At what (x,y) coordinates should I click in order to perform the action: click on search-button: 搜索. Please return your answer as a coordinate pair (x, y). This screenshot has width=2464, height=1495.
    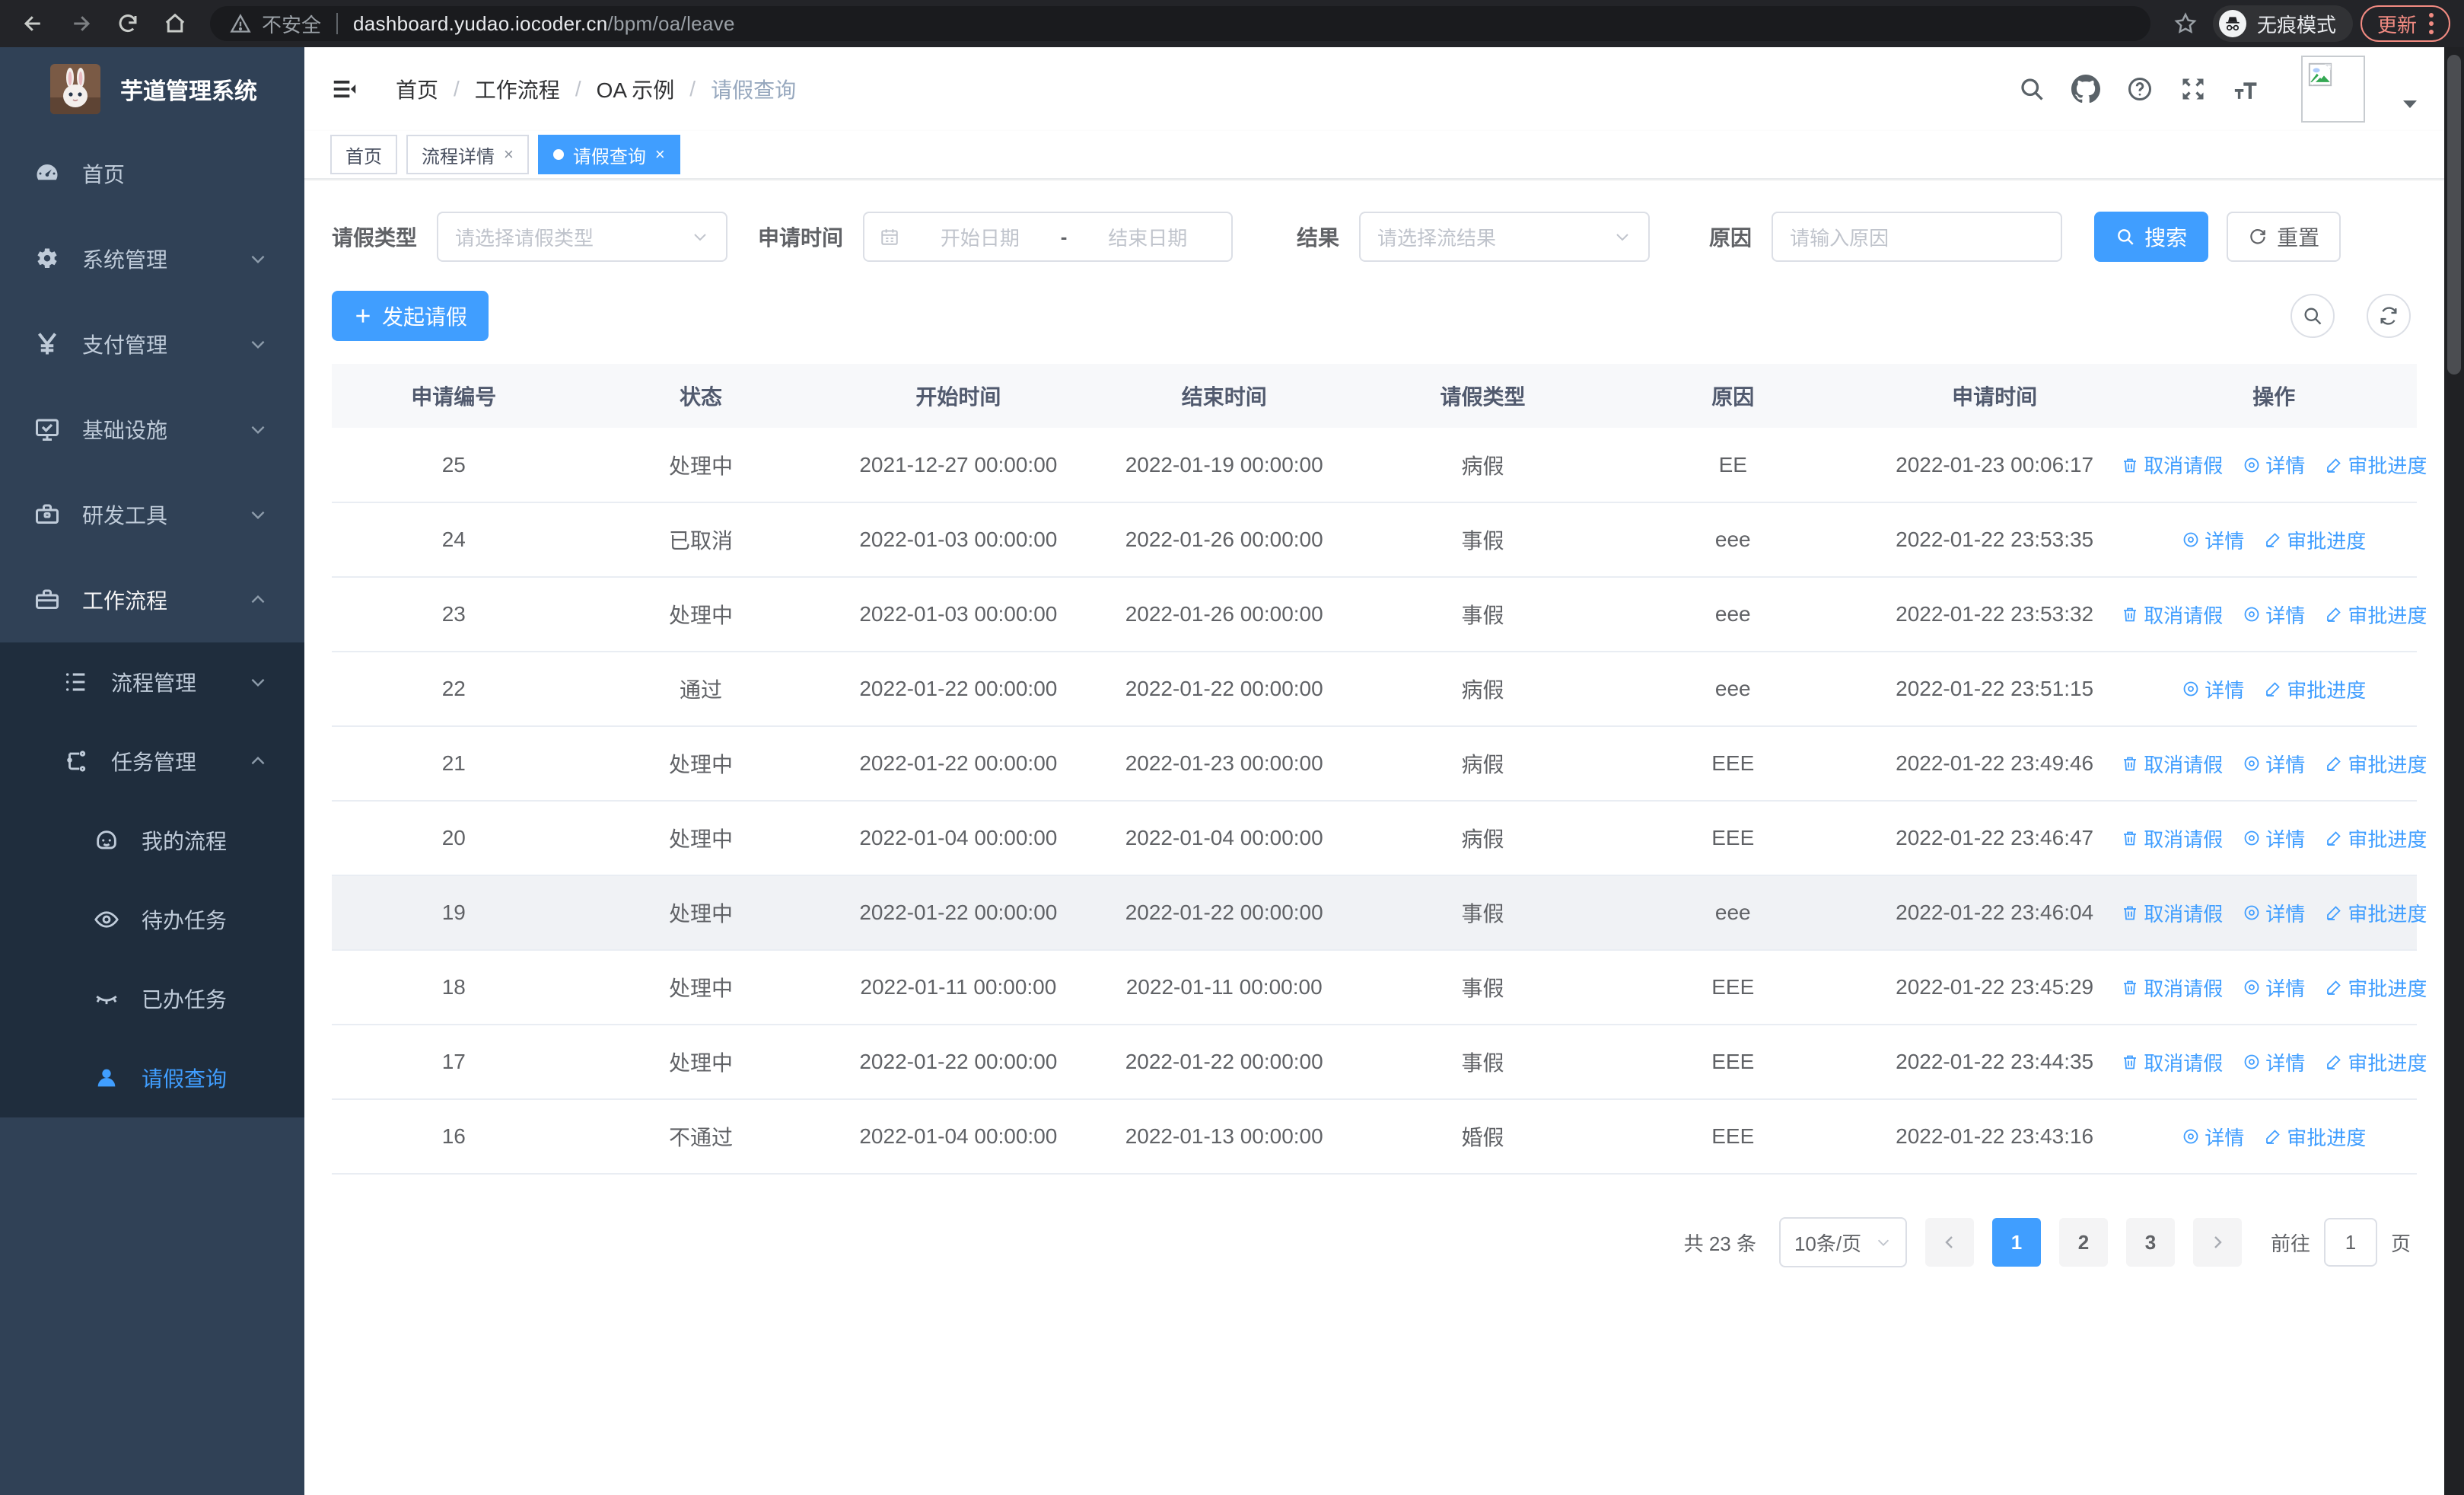
    Looking at the image, I should click on (2151, 237).